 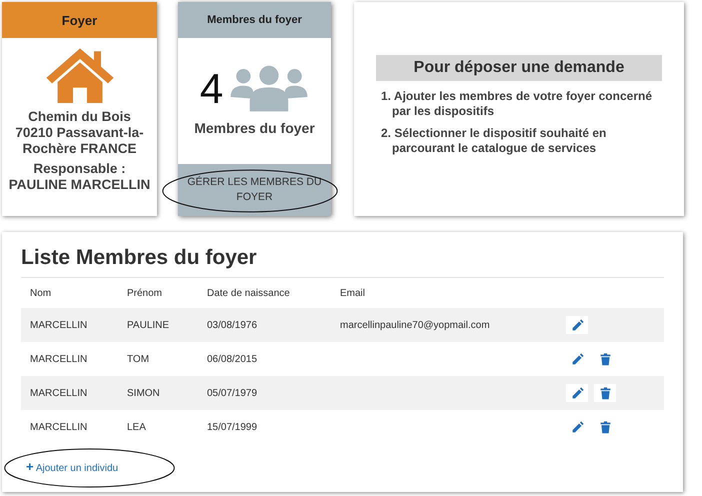 I want to click on table-cell-text: PAULINE, so click(x=148, y=325).